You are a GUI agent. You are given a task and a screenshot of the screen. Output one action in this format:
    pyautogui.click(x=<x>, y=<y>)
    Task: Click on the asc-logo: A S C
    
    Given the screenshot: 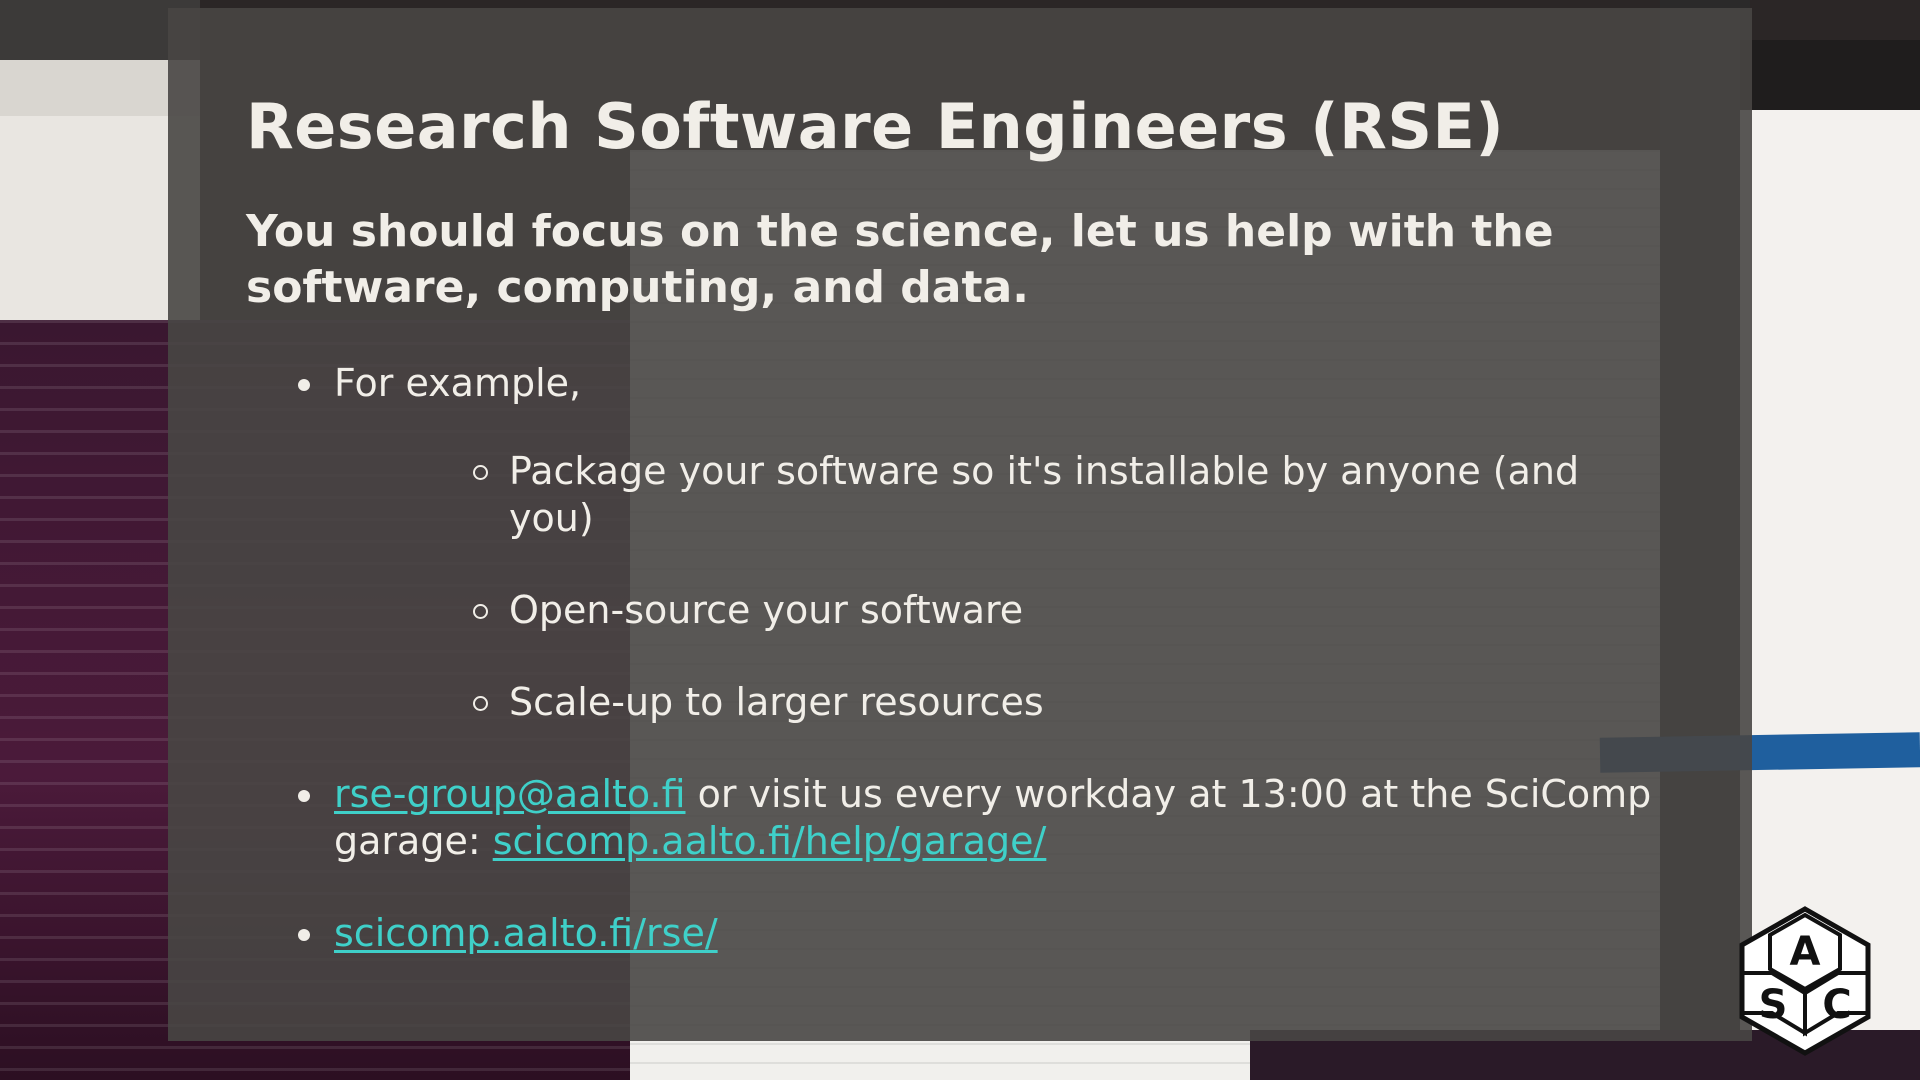 What is the action you would take?
    pyautogui.click(x=1805, y=981)
    